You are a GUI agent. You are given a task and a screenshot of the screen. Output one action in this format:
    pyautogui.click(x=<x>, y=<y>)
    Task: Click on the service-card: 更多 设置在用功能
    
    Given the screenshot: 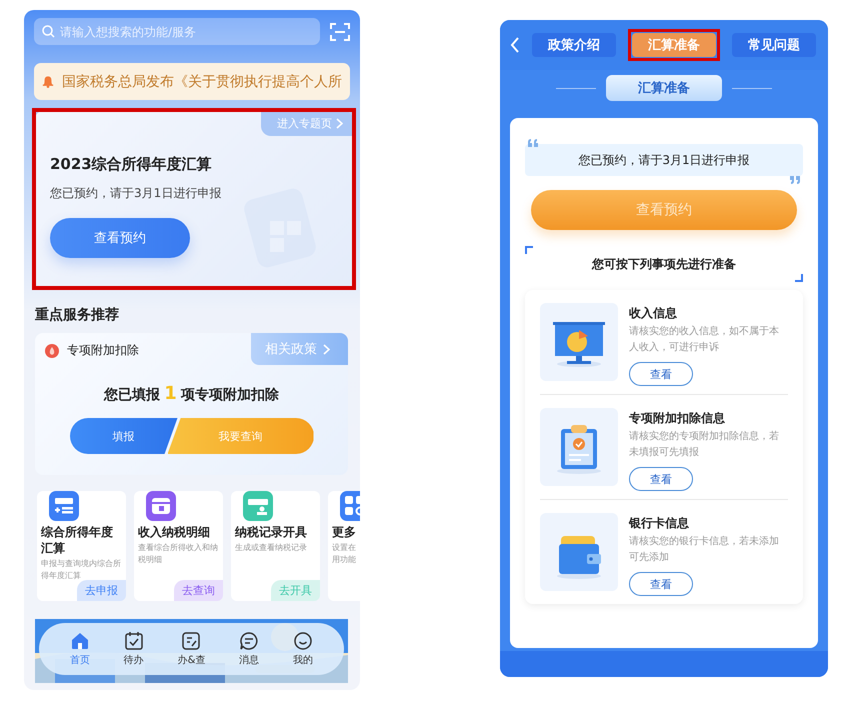 What is the action you would take?
    pyautogui.click(x=344, y=546)
    